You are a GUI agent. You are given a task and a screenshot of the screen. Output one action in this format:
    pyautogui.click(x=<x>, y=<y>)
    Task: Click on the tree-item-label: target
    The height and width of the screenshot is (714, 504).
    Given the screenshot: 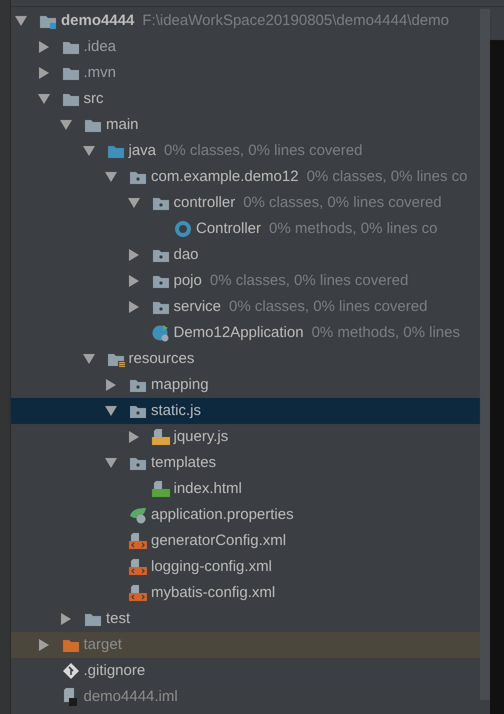 What is the action you would take?
    pyautogui.click(x=103, y=644)
    